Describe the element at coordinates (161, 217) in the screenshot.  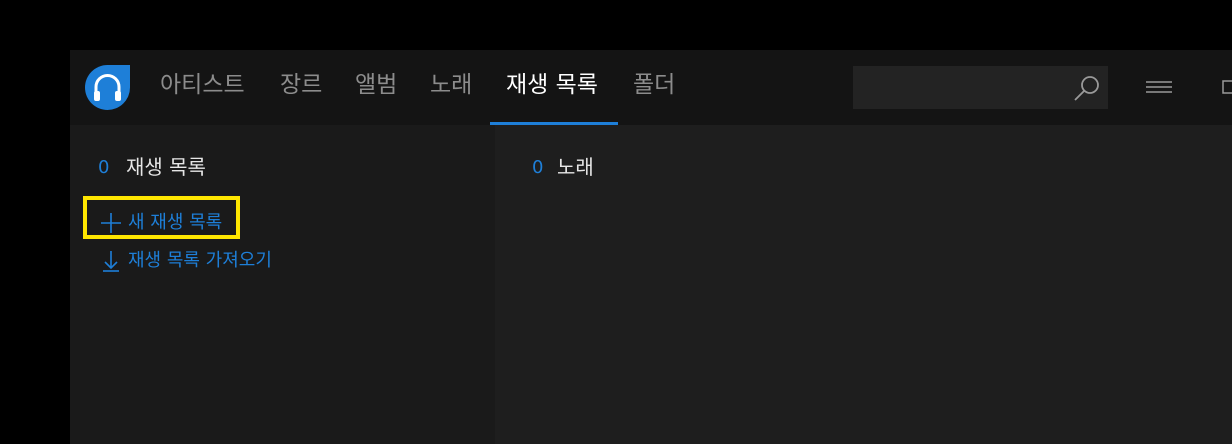
I see `new-playlist-highlight` at that location.